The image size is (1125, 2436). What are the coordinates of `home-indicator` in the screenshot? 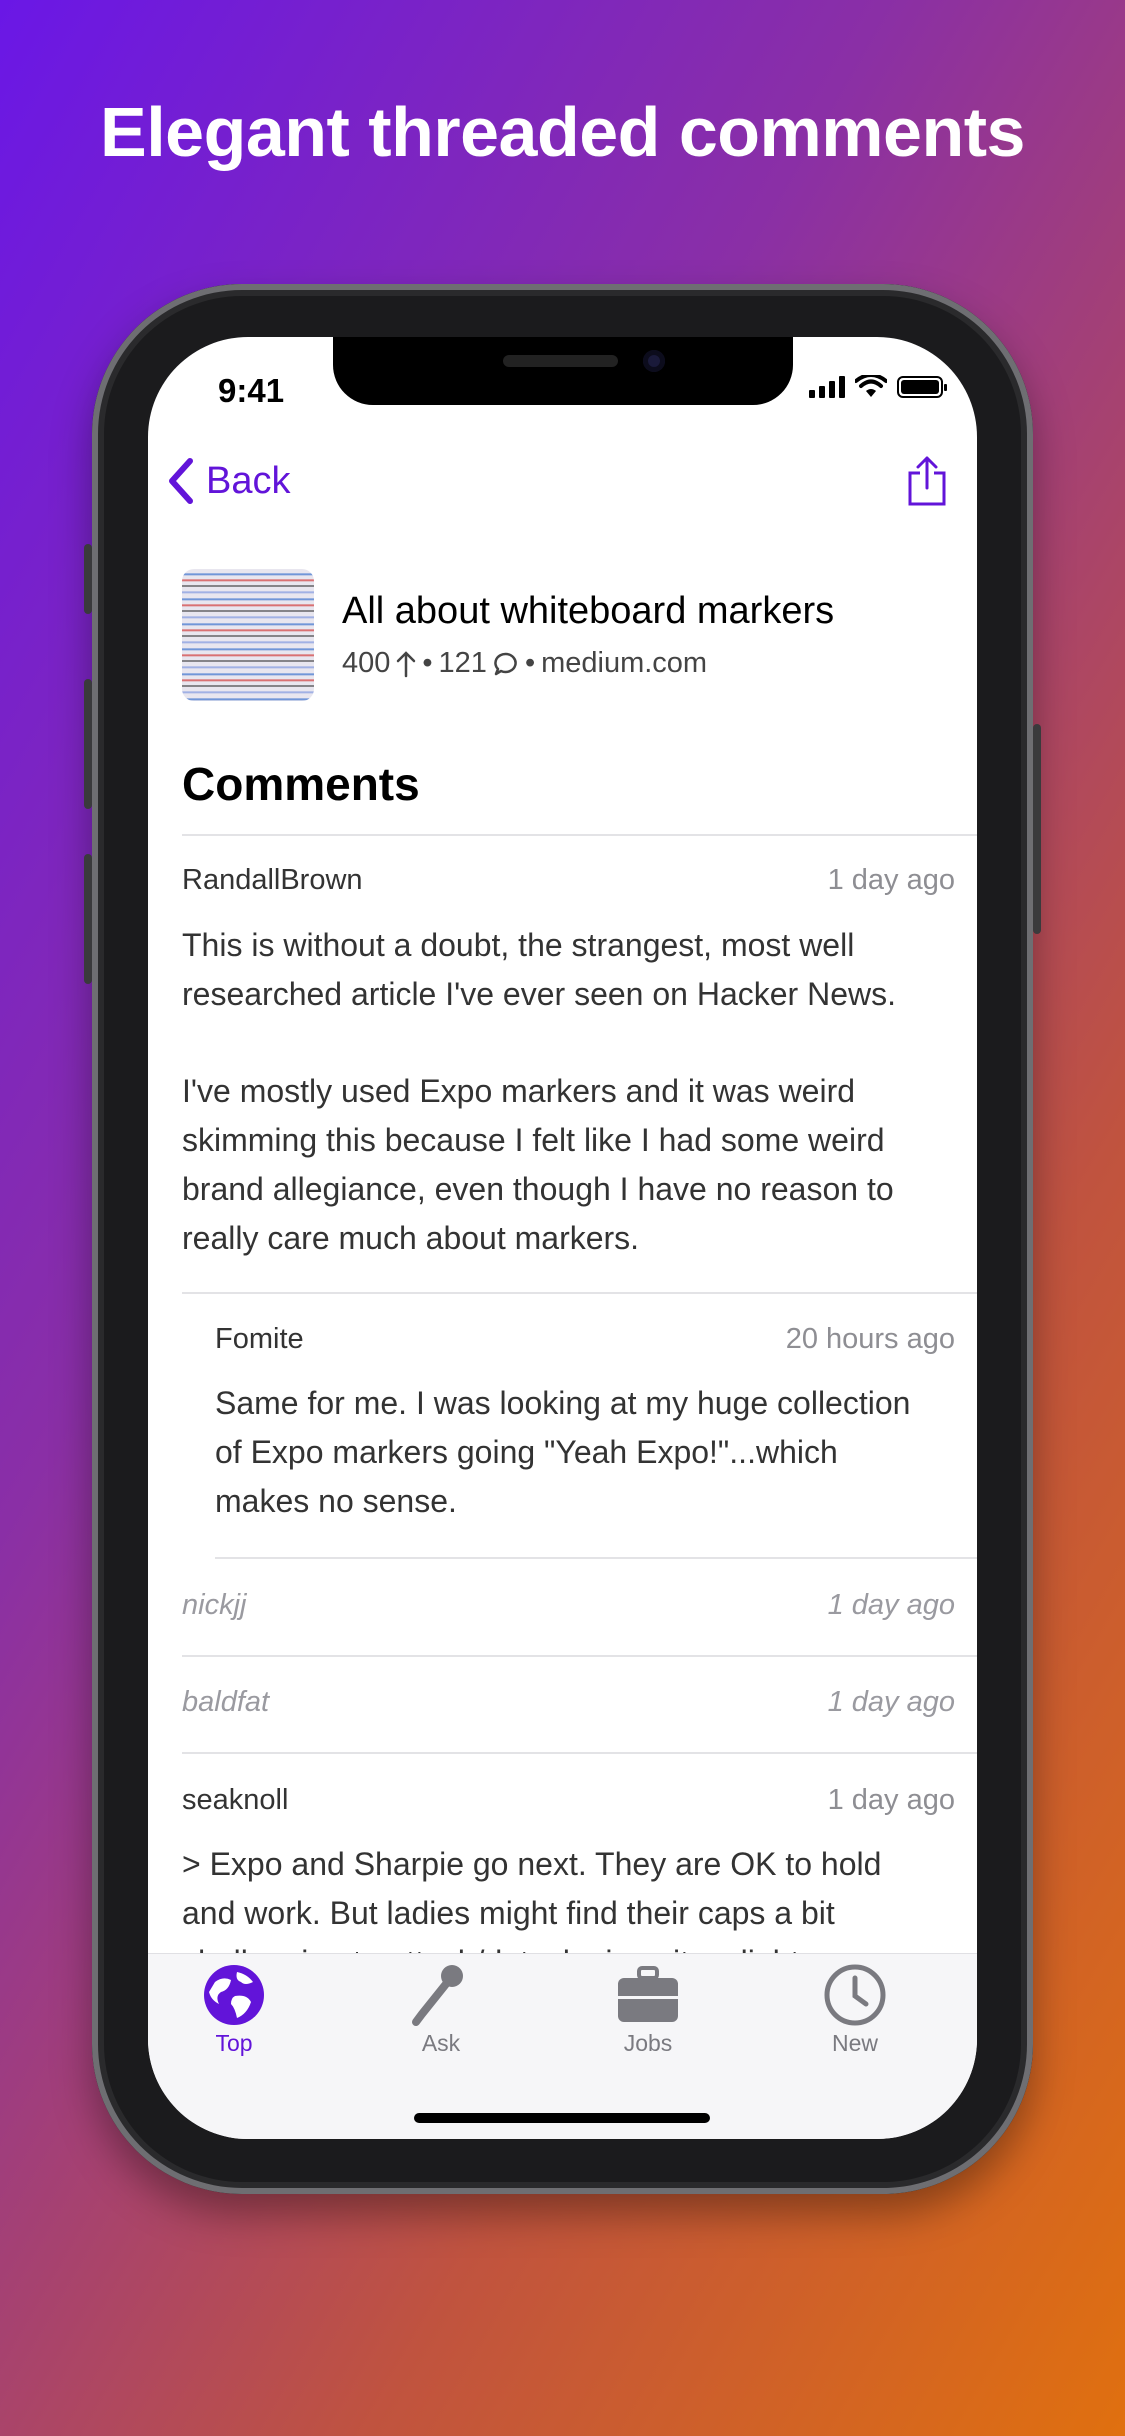 It's located at (562, 2118).